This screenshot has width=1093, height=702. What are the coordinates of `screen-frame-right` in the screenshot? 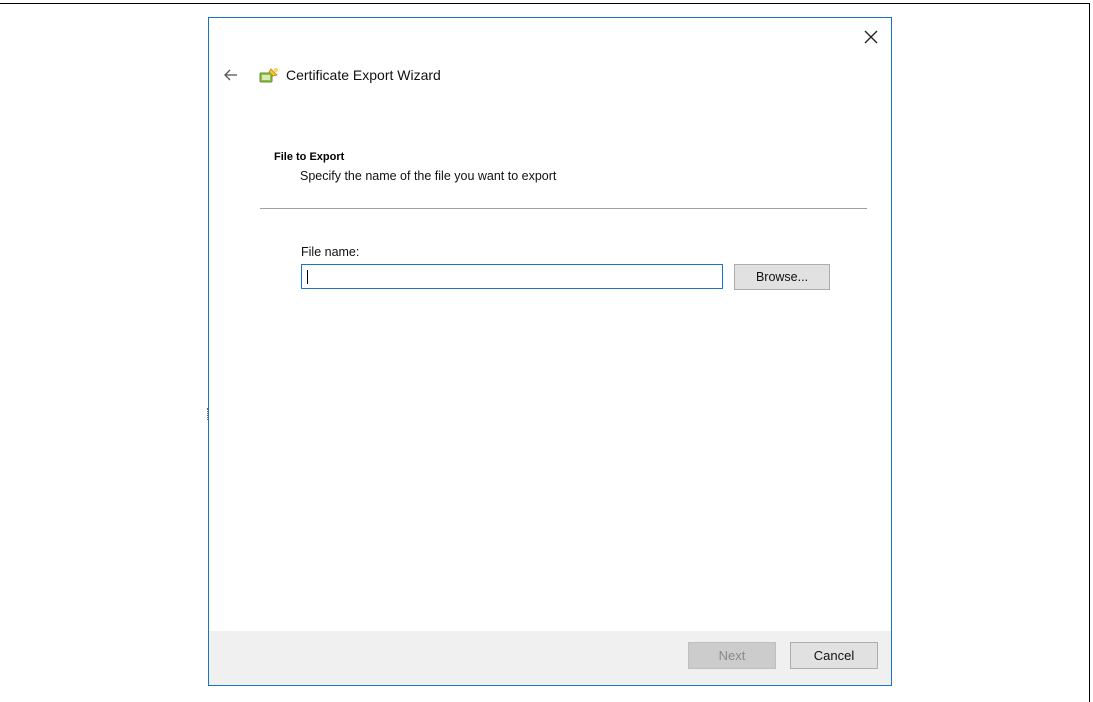 It's located at (1089, 352).